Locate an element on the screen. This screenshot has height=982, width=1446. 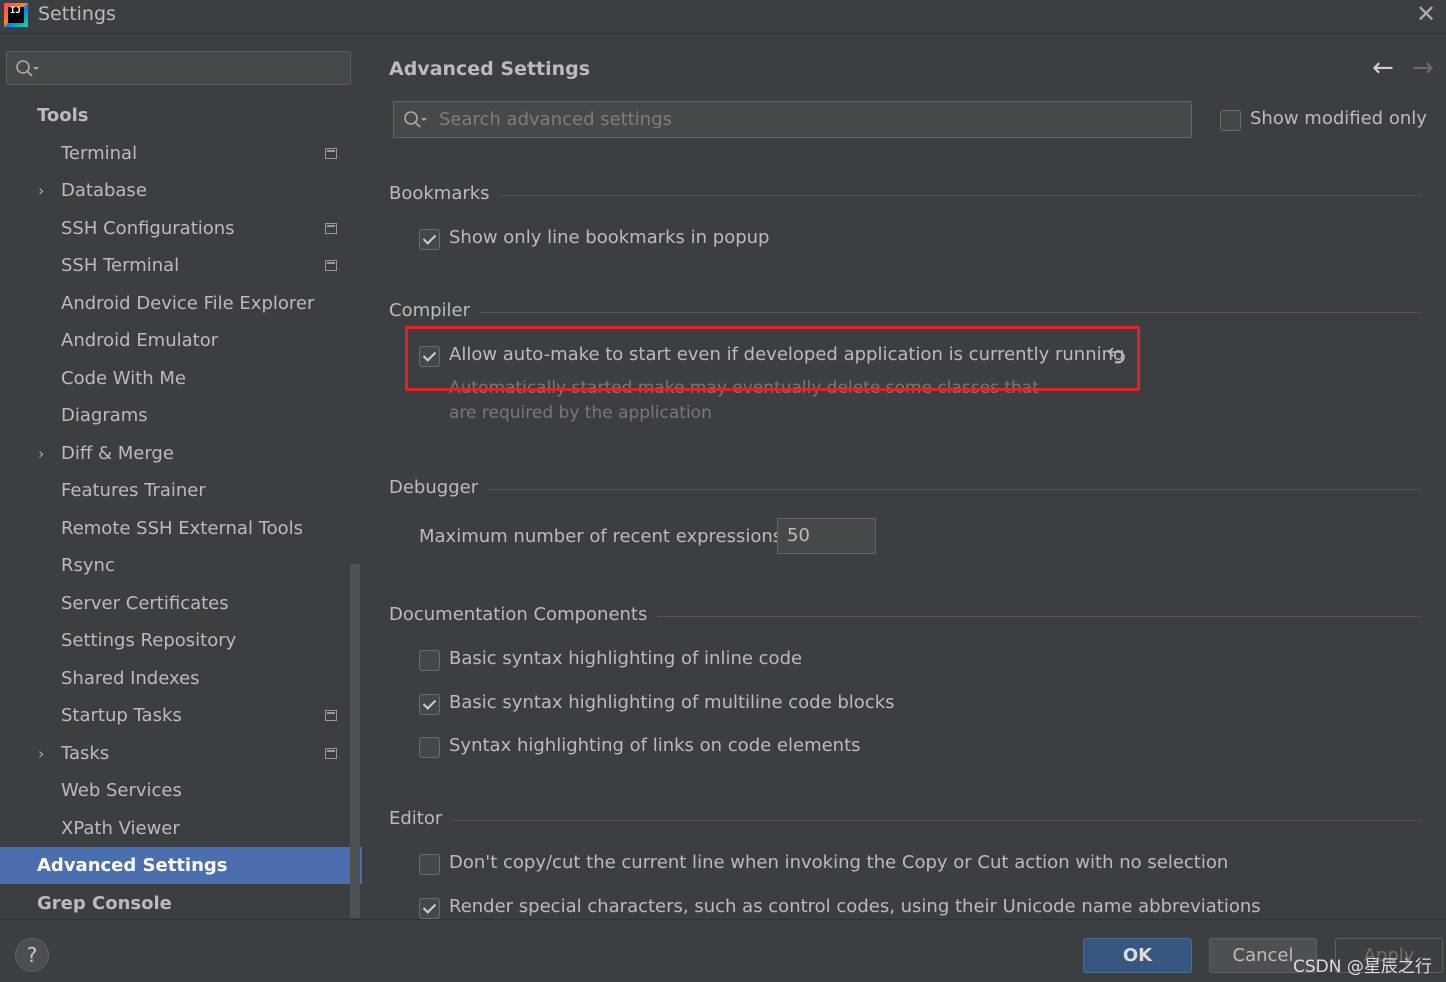
section-documentation-components: Documentation Components is located at coordinates (905, 616).